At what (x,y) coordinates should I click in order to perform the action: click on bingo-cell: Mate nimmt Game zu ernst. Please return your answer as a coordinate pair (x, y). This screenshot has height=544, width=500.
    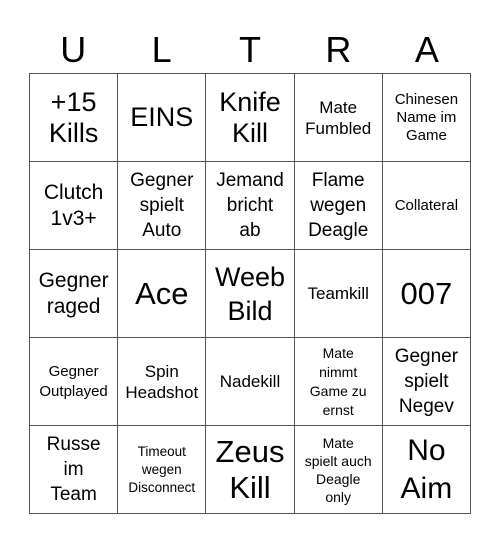
    Looking at the image, I should click on (338, 382).